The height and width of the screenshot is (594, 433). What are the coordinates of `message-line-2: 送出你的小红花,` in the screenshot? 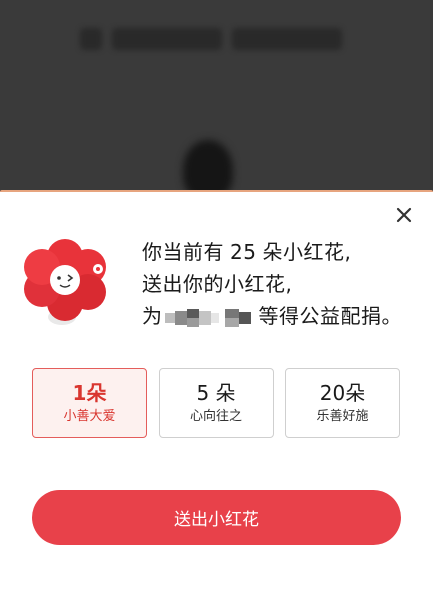 It's located at (217, 284).